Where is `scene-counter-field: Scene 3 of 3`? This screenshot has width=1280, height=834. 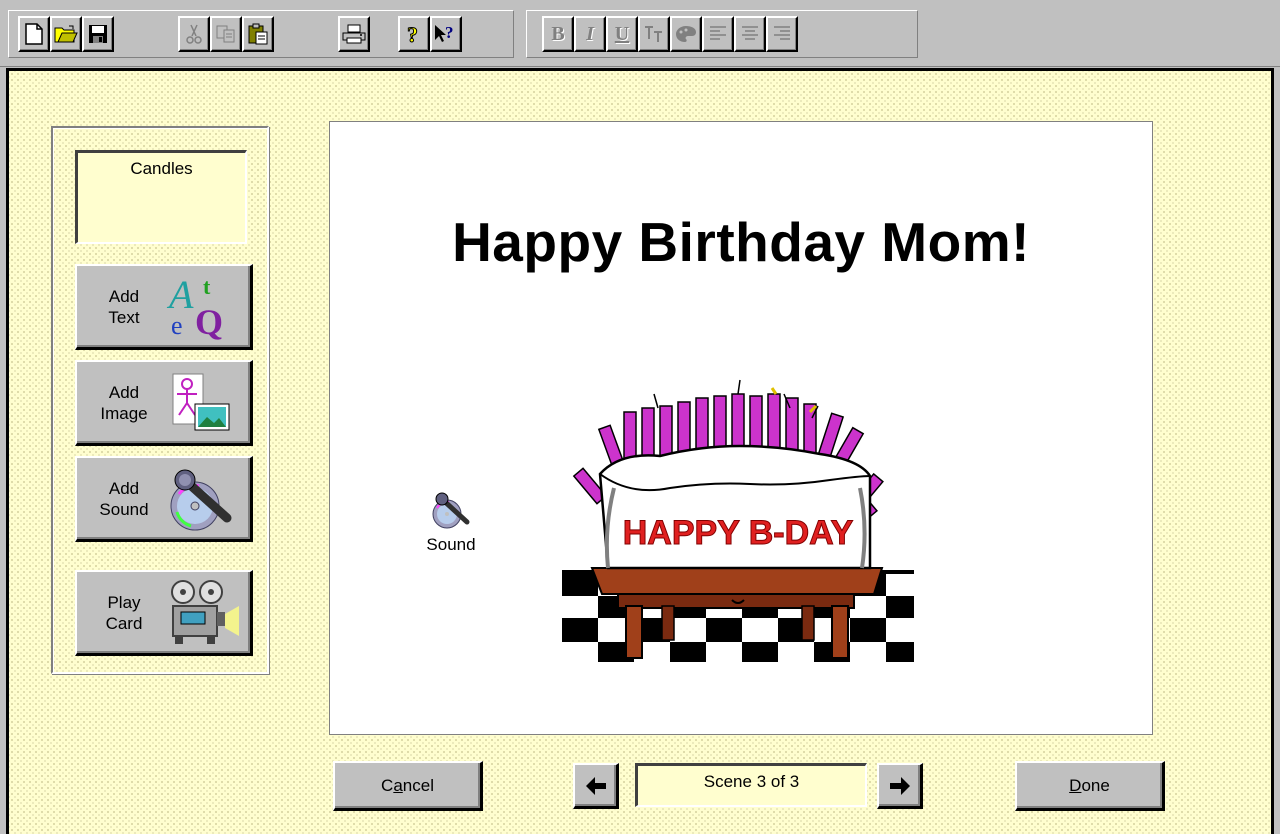
scene-counter-field: Scene 3 of 3 is located at coordinates (751, 785).